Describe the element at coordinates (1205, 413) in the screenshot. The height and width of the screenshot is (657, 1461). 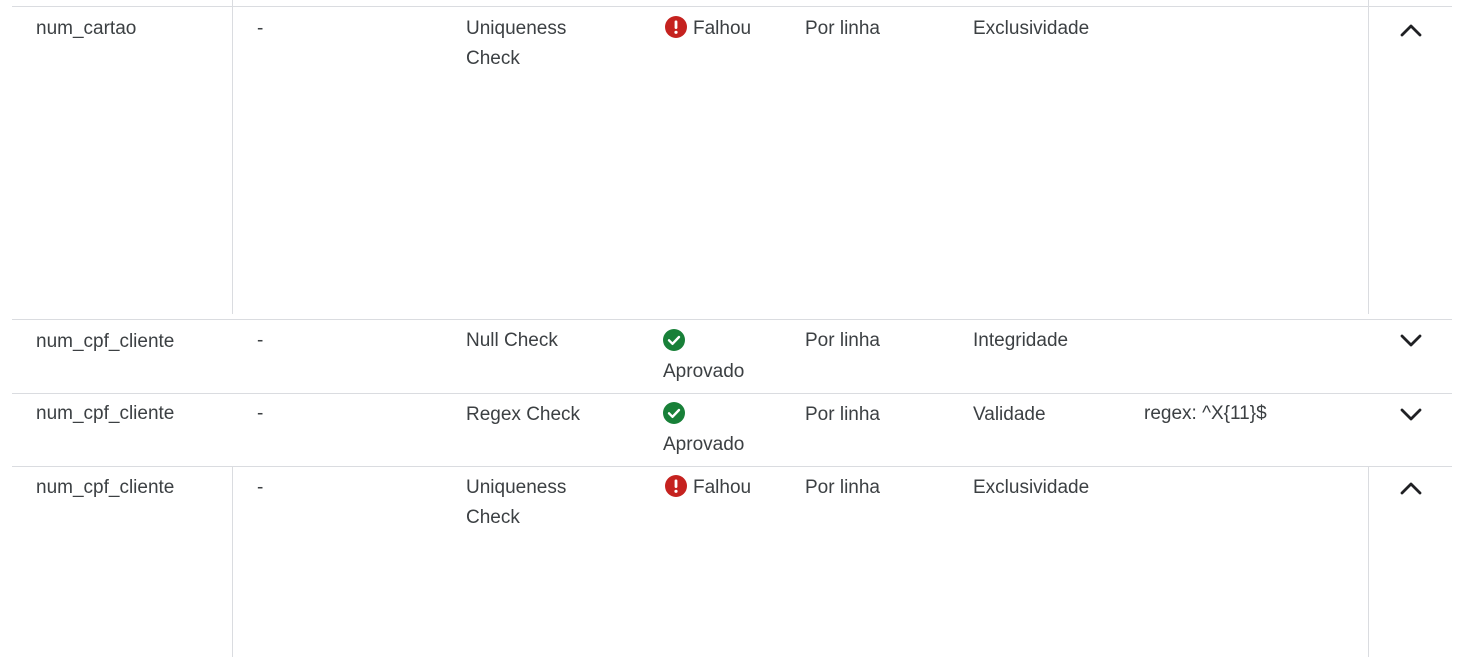
I see `params-cell: regex: ^X{11}$` at that location.